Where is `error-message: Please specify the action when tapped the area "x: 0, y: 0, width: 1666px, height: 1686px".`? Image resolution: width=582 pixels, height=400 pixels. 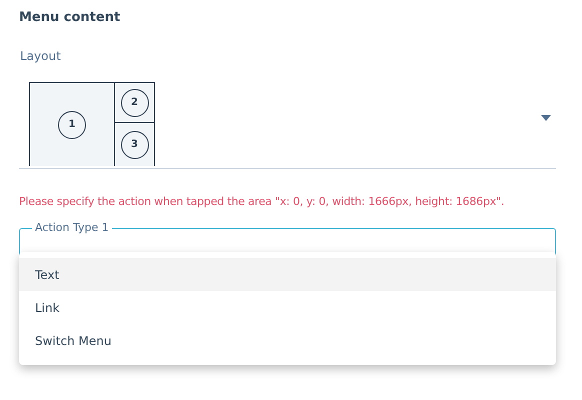
error-message: Please specify the action when tapped the area "x: 0, y: 0, width: 1666px, height: 1686px". is located at coordinates (262, 201).